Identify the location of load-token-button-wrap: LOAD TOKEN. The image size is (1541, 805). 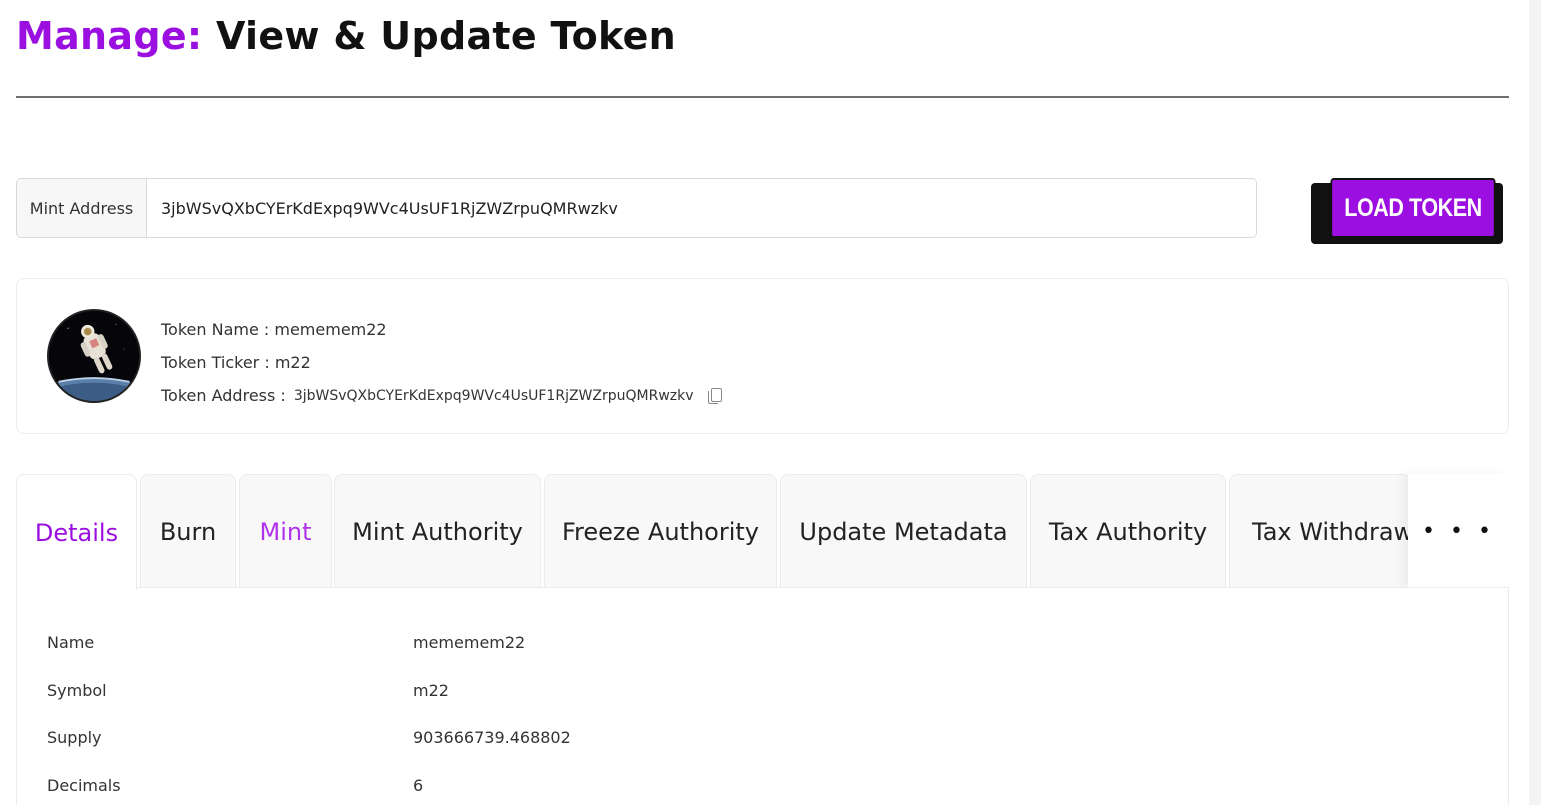
(1410, 211).